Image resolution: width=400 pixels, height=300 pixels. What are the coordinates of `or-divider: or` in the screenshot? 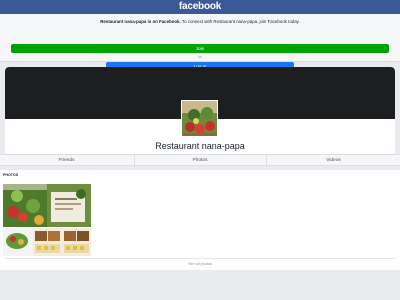 It's located at (200, 56).